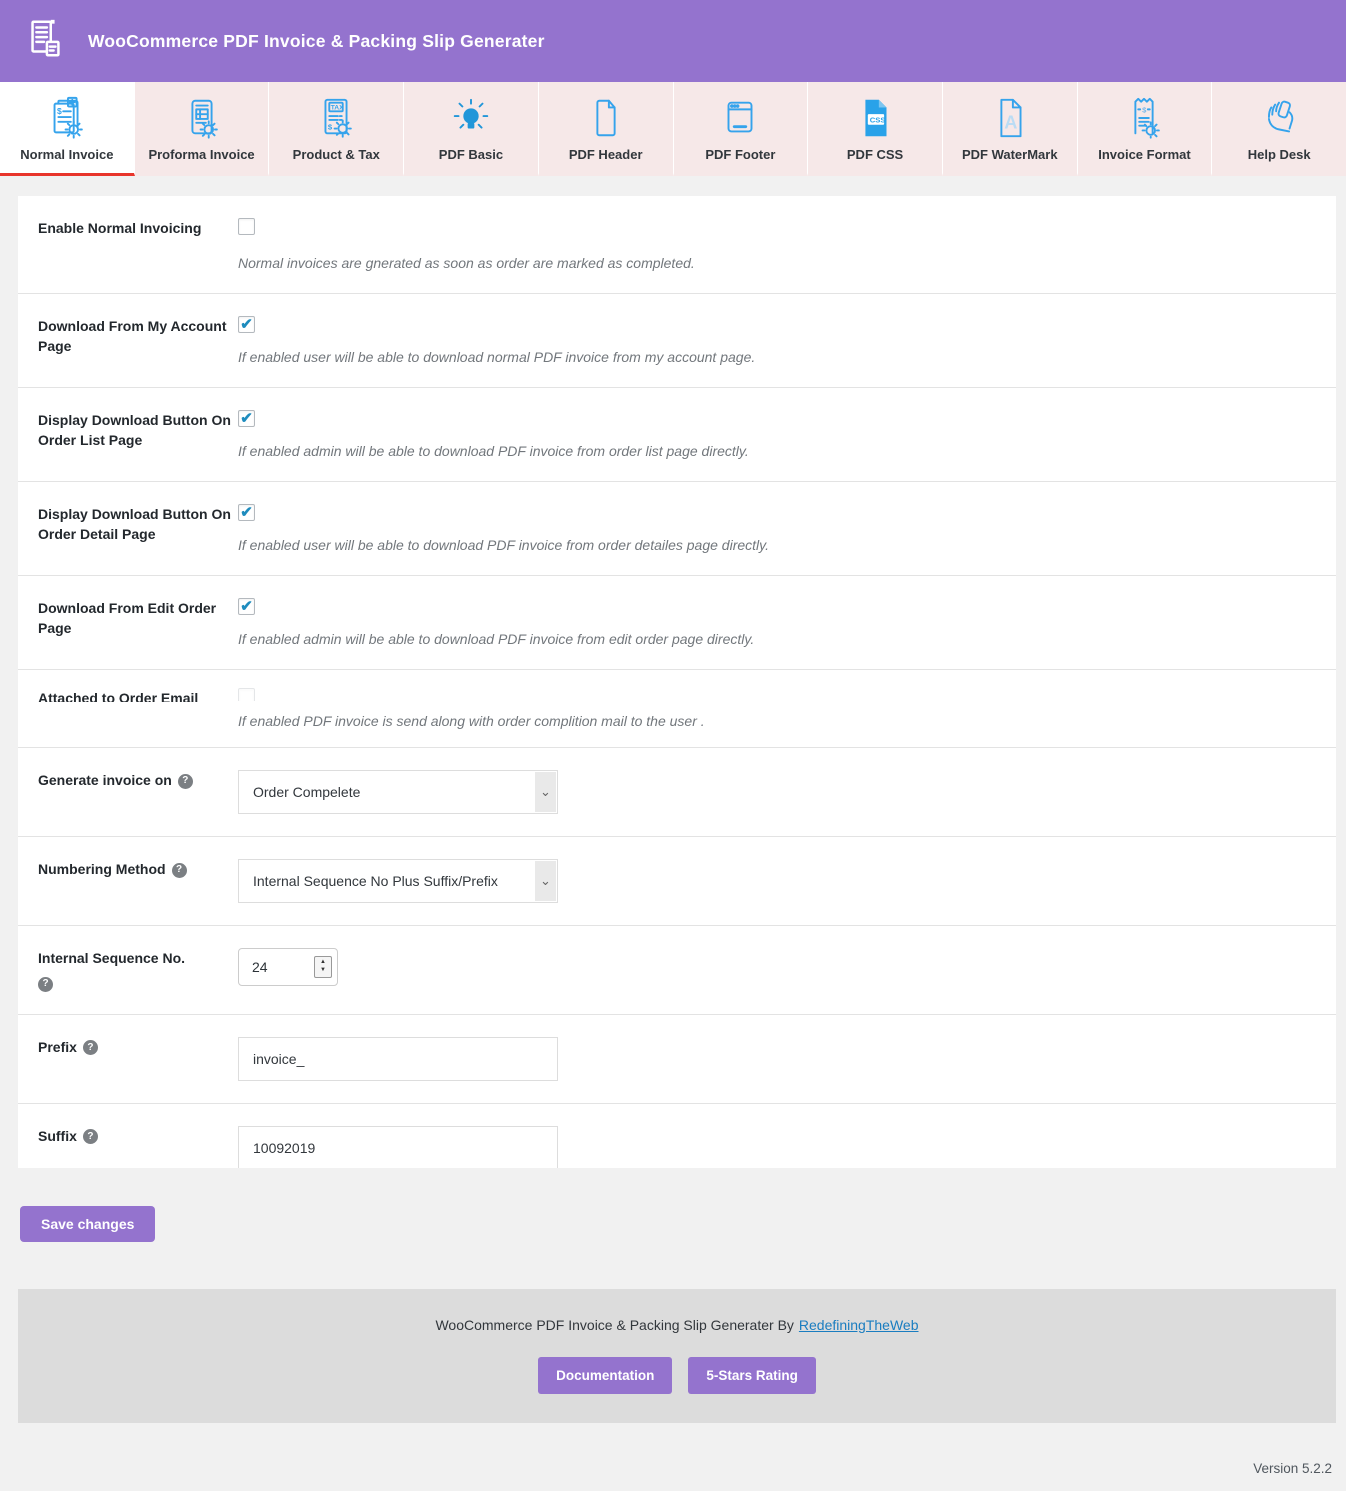 This screenshot has width=1346, height=1491. I want to click on tab-label: PDF WaterMark, so click(1009, 154).